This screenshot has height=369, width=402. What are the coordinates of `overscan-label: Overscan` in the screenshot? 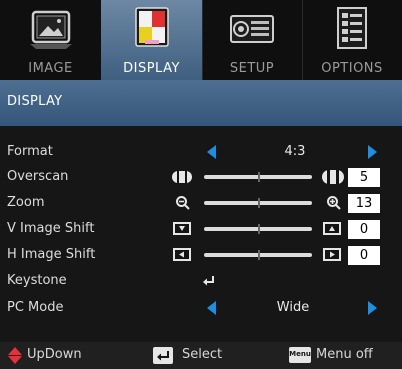 It's located at (38, 176).